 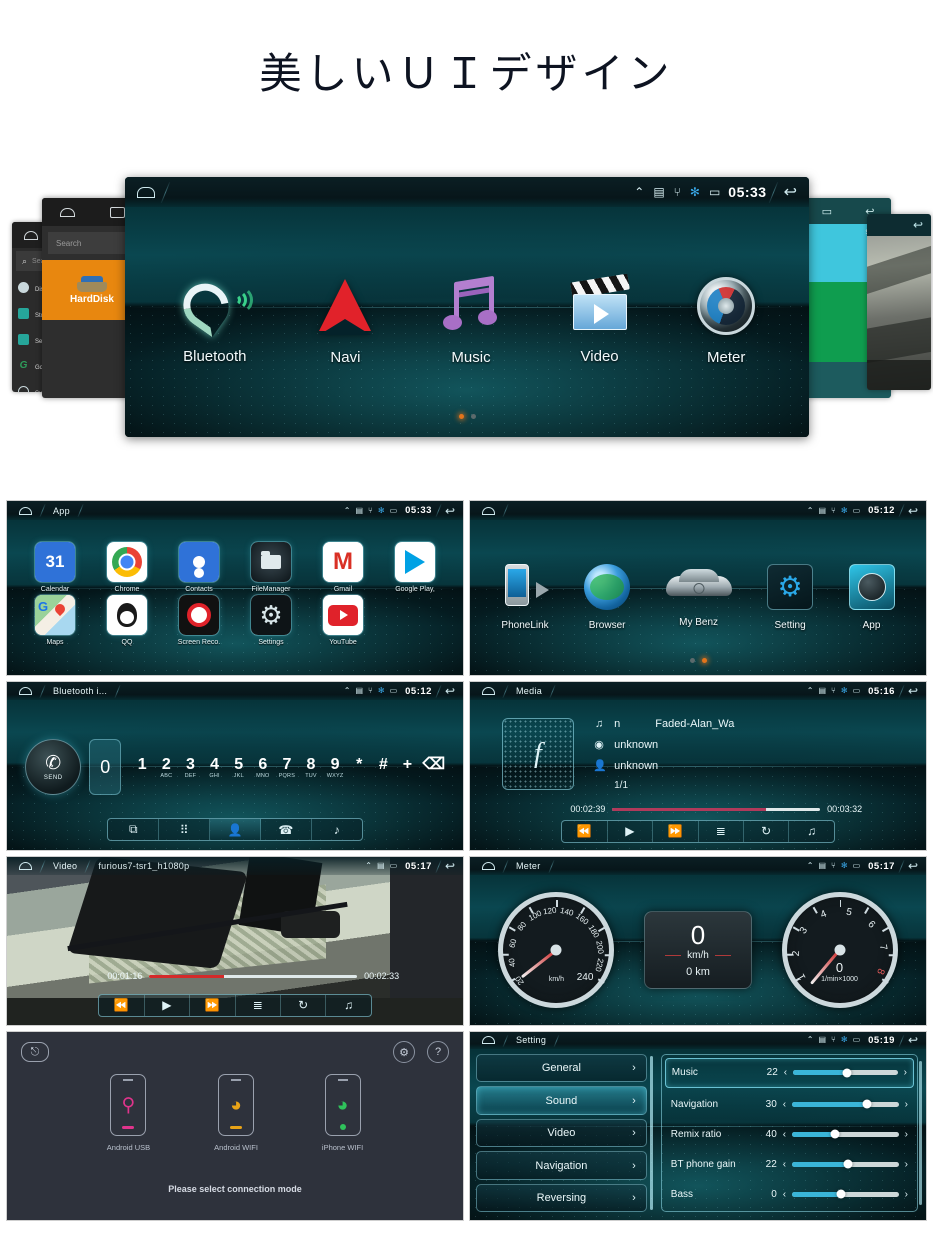 What do you see at coordinates (698, 597) in the screenshot?
I see `app-mybenz: My Benz` at bounding box center [698, 597].